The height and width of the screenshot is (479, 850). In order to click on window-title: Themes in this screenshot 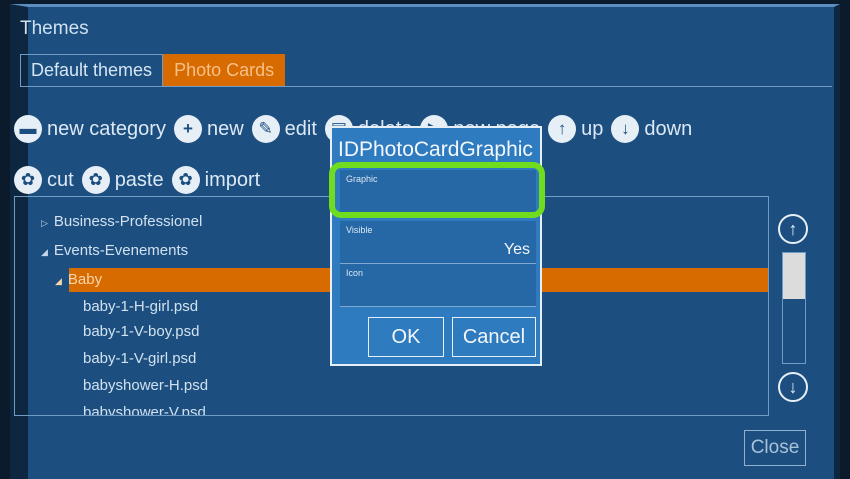, I will do `click(54, 28)`.